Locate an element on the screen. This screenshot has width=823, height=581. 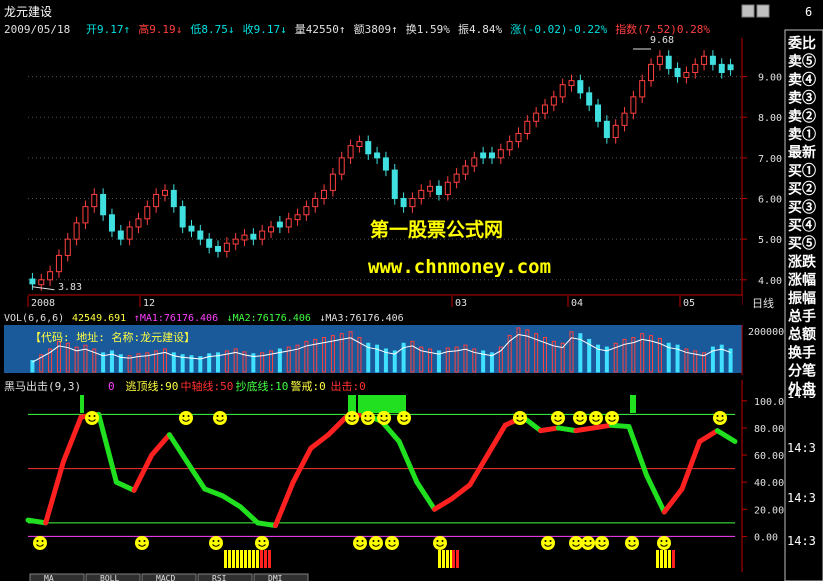
date-axis: 2008 12 03 04 05 is located at coordinates (384, 302).